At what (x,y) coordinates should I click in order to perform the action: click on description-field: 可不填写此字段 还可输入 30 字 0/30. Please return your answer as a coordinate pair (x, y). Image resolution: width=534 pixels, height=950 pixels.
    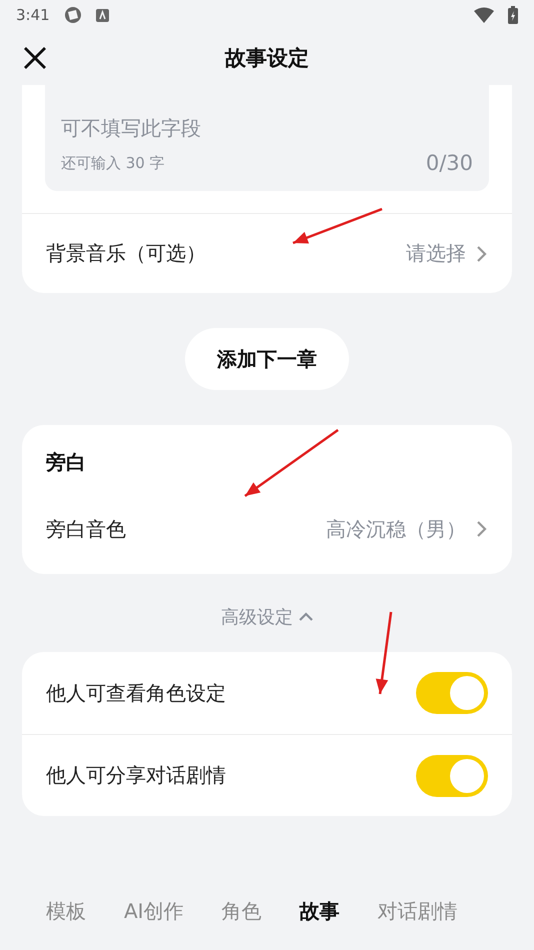
    Looking at the image, I should click on (267, 138).